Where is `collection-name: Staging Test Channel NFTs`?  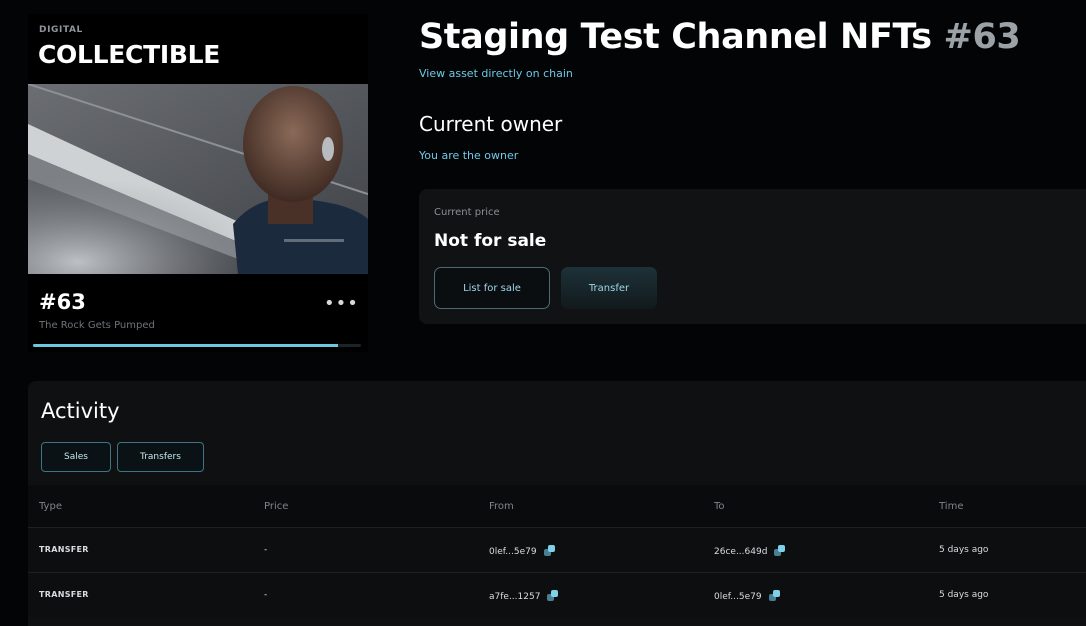 collection-name: Staging Test Channel NFTs is located at coordinates (675, 37).